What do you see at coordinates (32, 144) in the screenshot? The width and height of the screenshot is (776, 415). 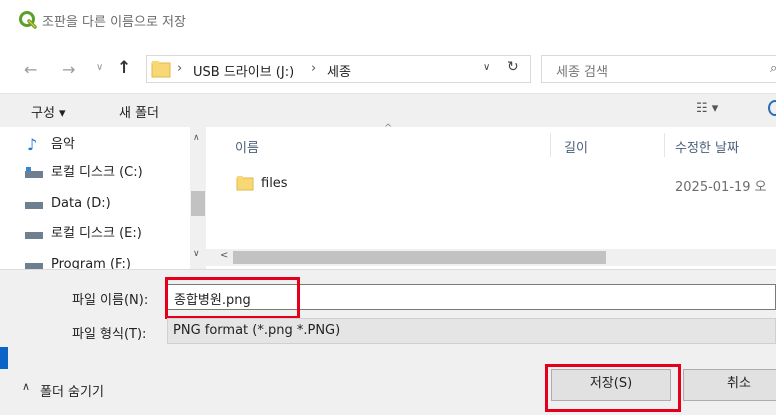 I see `music-note-icon: ♪` at bounding box center [32, 144].